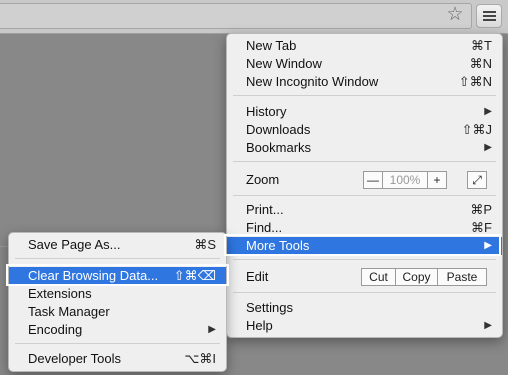 Image resolution: width=508 pixels, height=375 pixels. I want to click on browser-toolbar: ☆, so click(254, 17).